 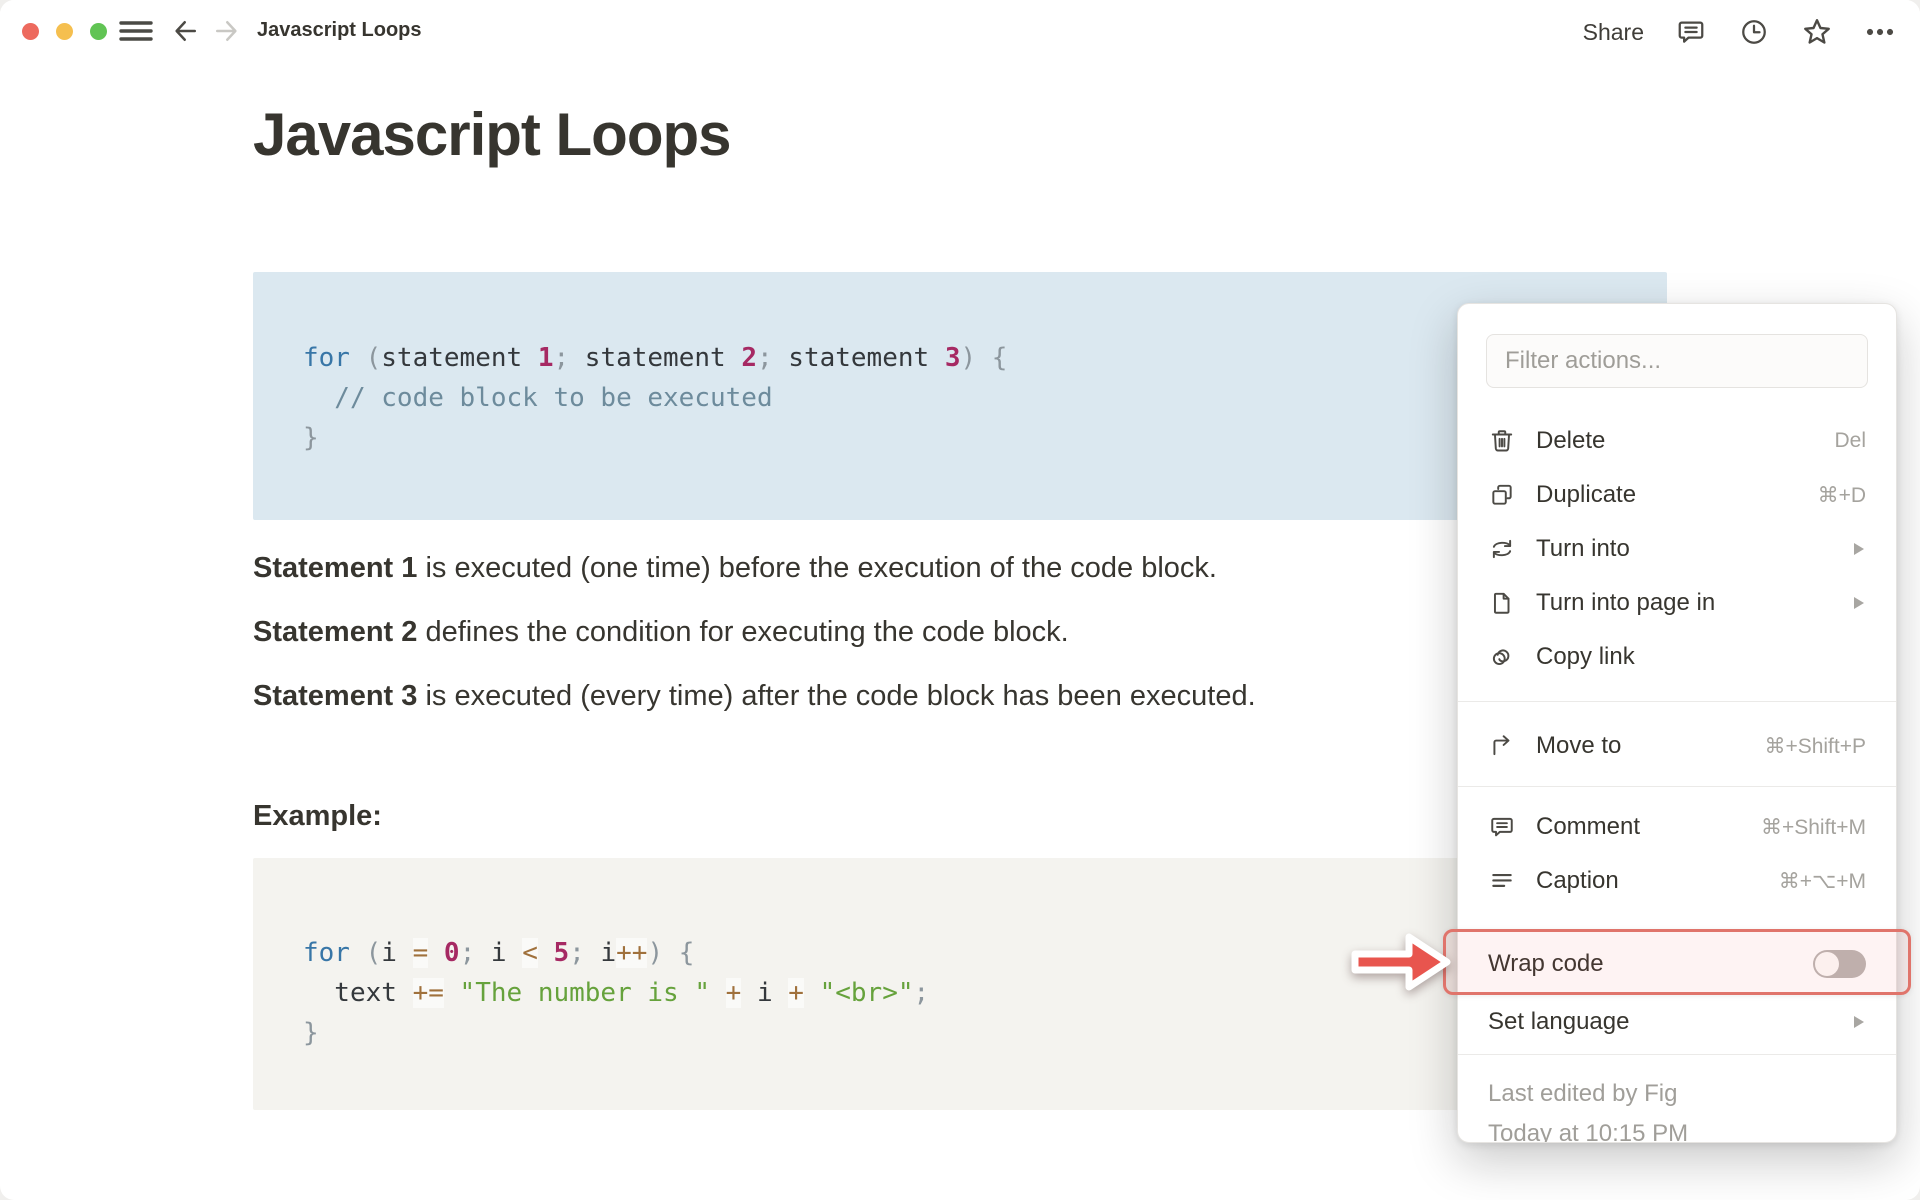 What do you see at coordinates (616, 993) in the screenshot?
I see `code-line: text += "The number is " + i + "<br>";` at bounding box center [616, 993].